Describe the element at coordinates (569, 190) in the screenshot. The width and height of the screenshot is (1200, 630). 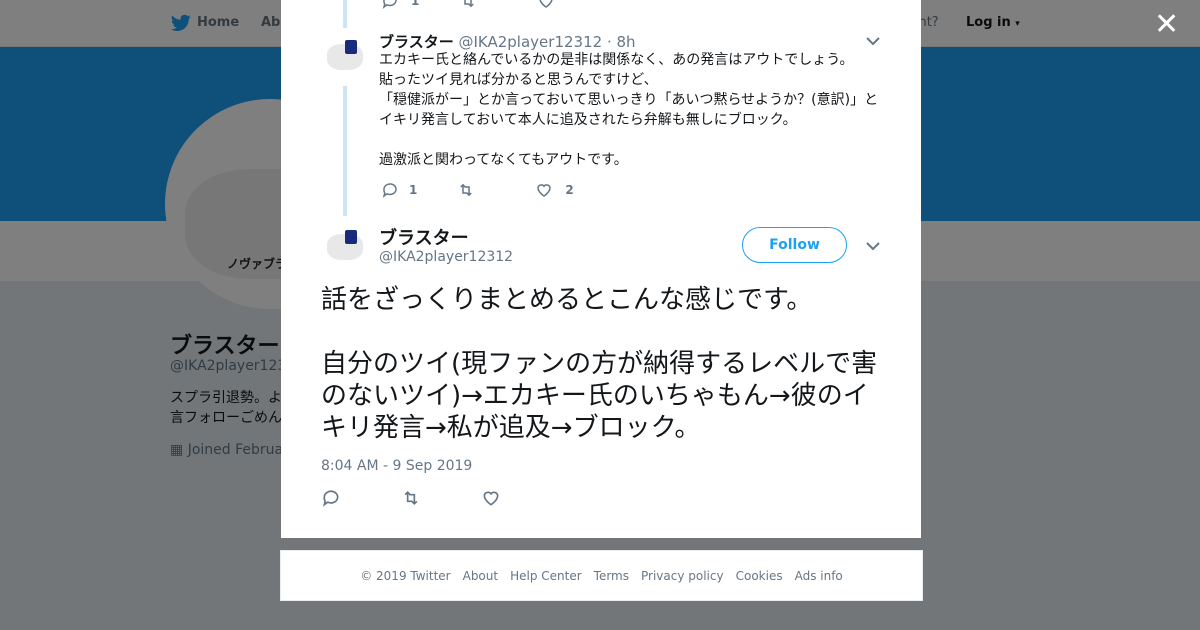
I see `like-count: 2` at that location.